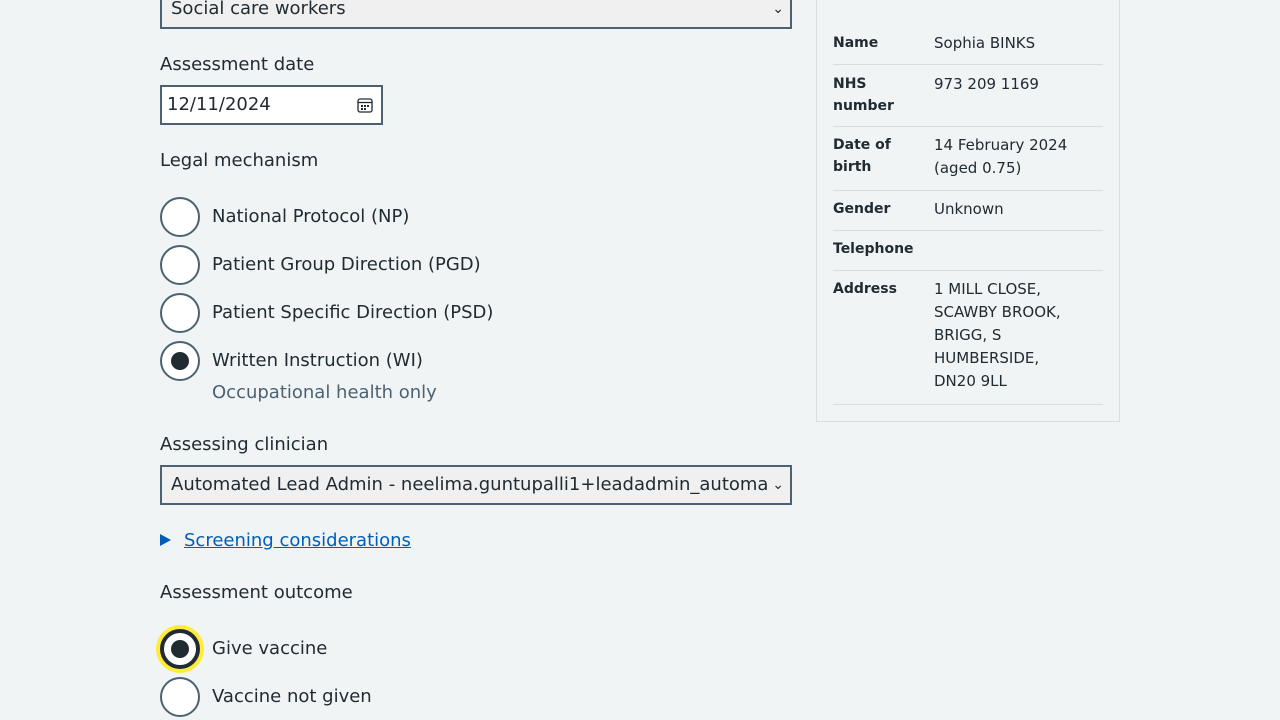  Describe the element at coordinates (985, 43) in the screenshot. I see `summary-value: Sophia BINKS` at that location.